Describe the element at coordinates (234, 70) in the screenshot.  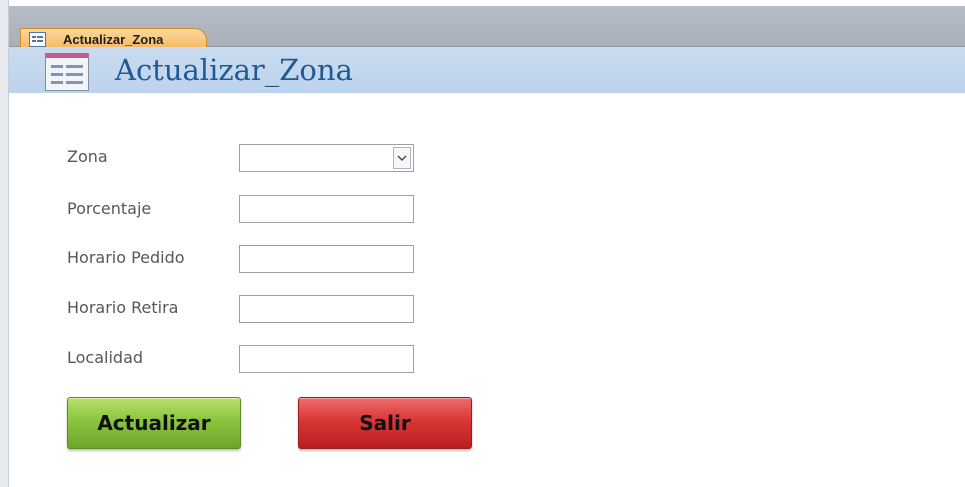
I see `page-title: Actualizar_Zona` at that location.